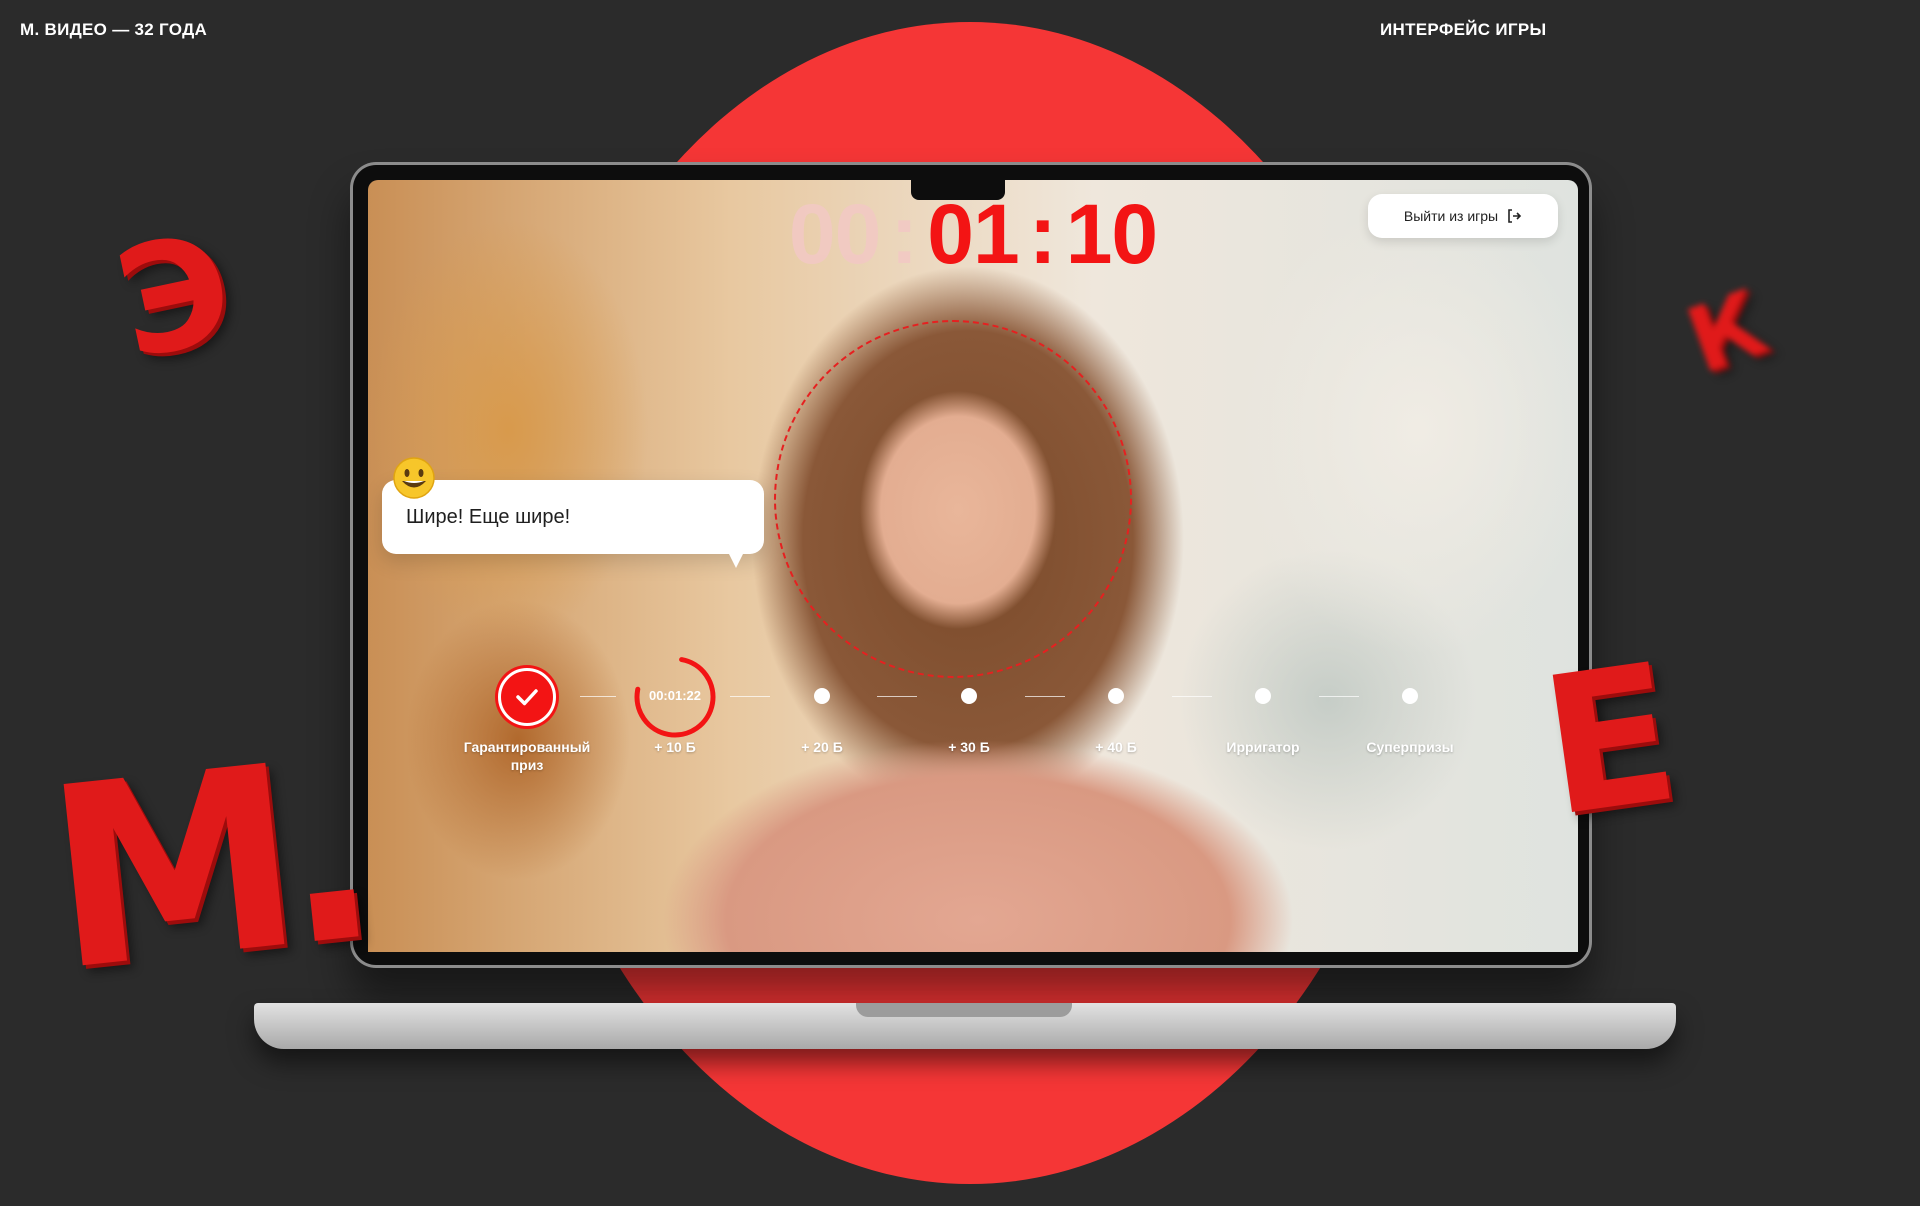  What do you see at coordinates (969, 747) in the screenshot?
I see `step-label: + 30 Б` at bounding box center [969, 747].